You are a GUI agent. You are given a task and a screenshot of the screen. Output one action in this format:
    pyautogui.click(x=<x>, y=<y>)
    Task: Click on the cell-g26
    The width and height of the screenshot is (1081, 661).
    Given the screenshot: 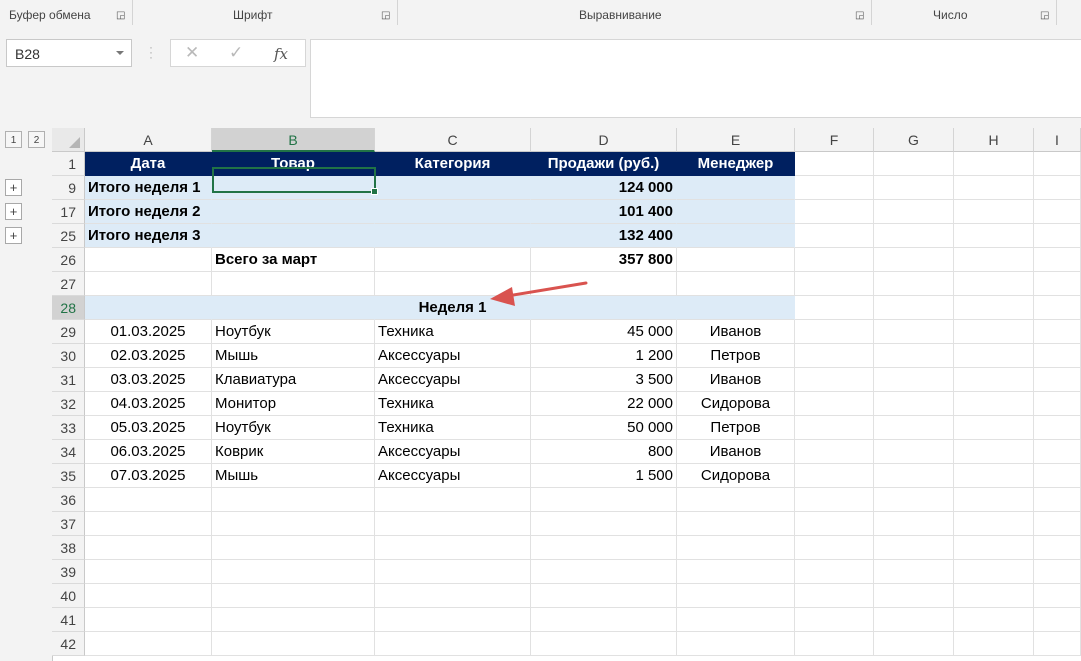 What is the action you would take?
    pyautogui.click(x=914, y=260)
    